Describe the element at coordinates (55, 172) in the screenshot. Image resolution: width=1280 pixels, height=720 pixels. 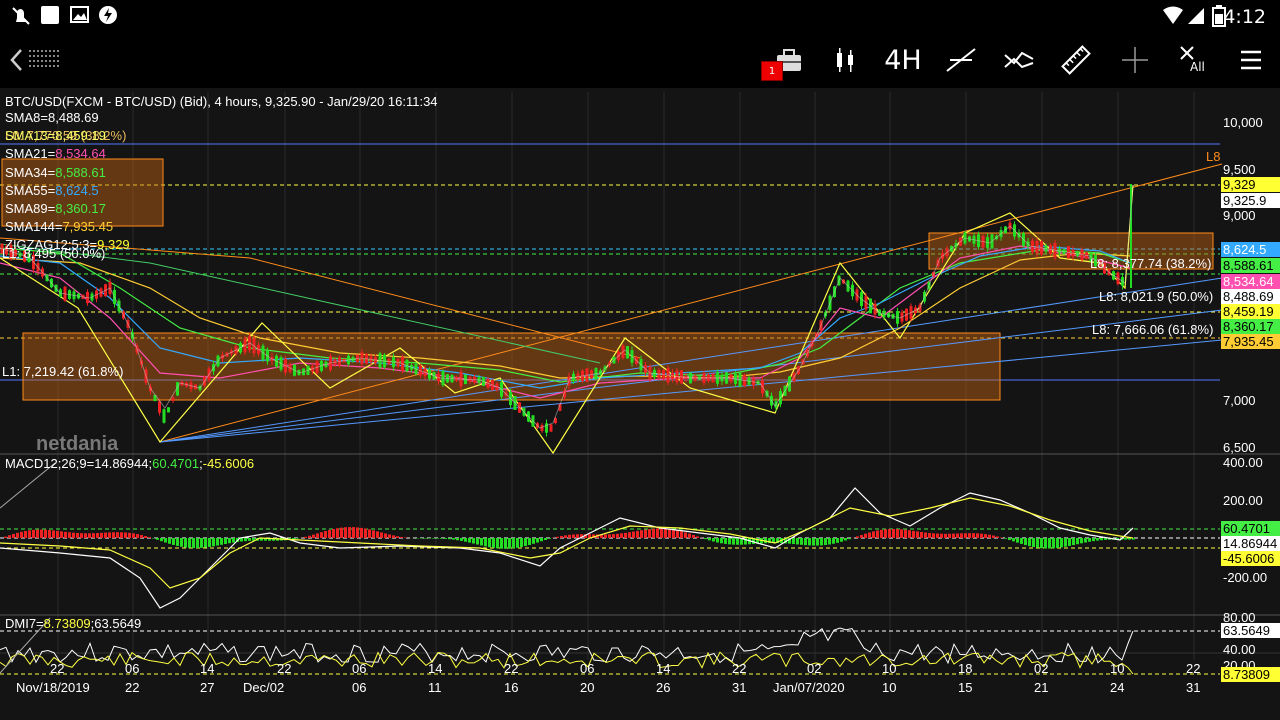
I see `sma-legend-item: SMA34=8,588.61` at that location.